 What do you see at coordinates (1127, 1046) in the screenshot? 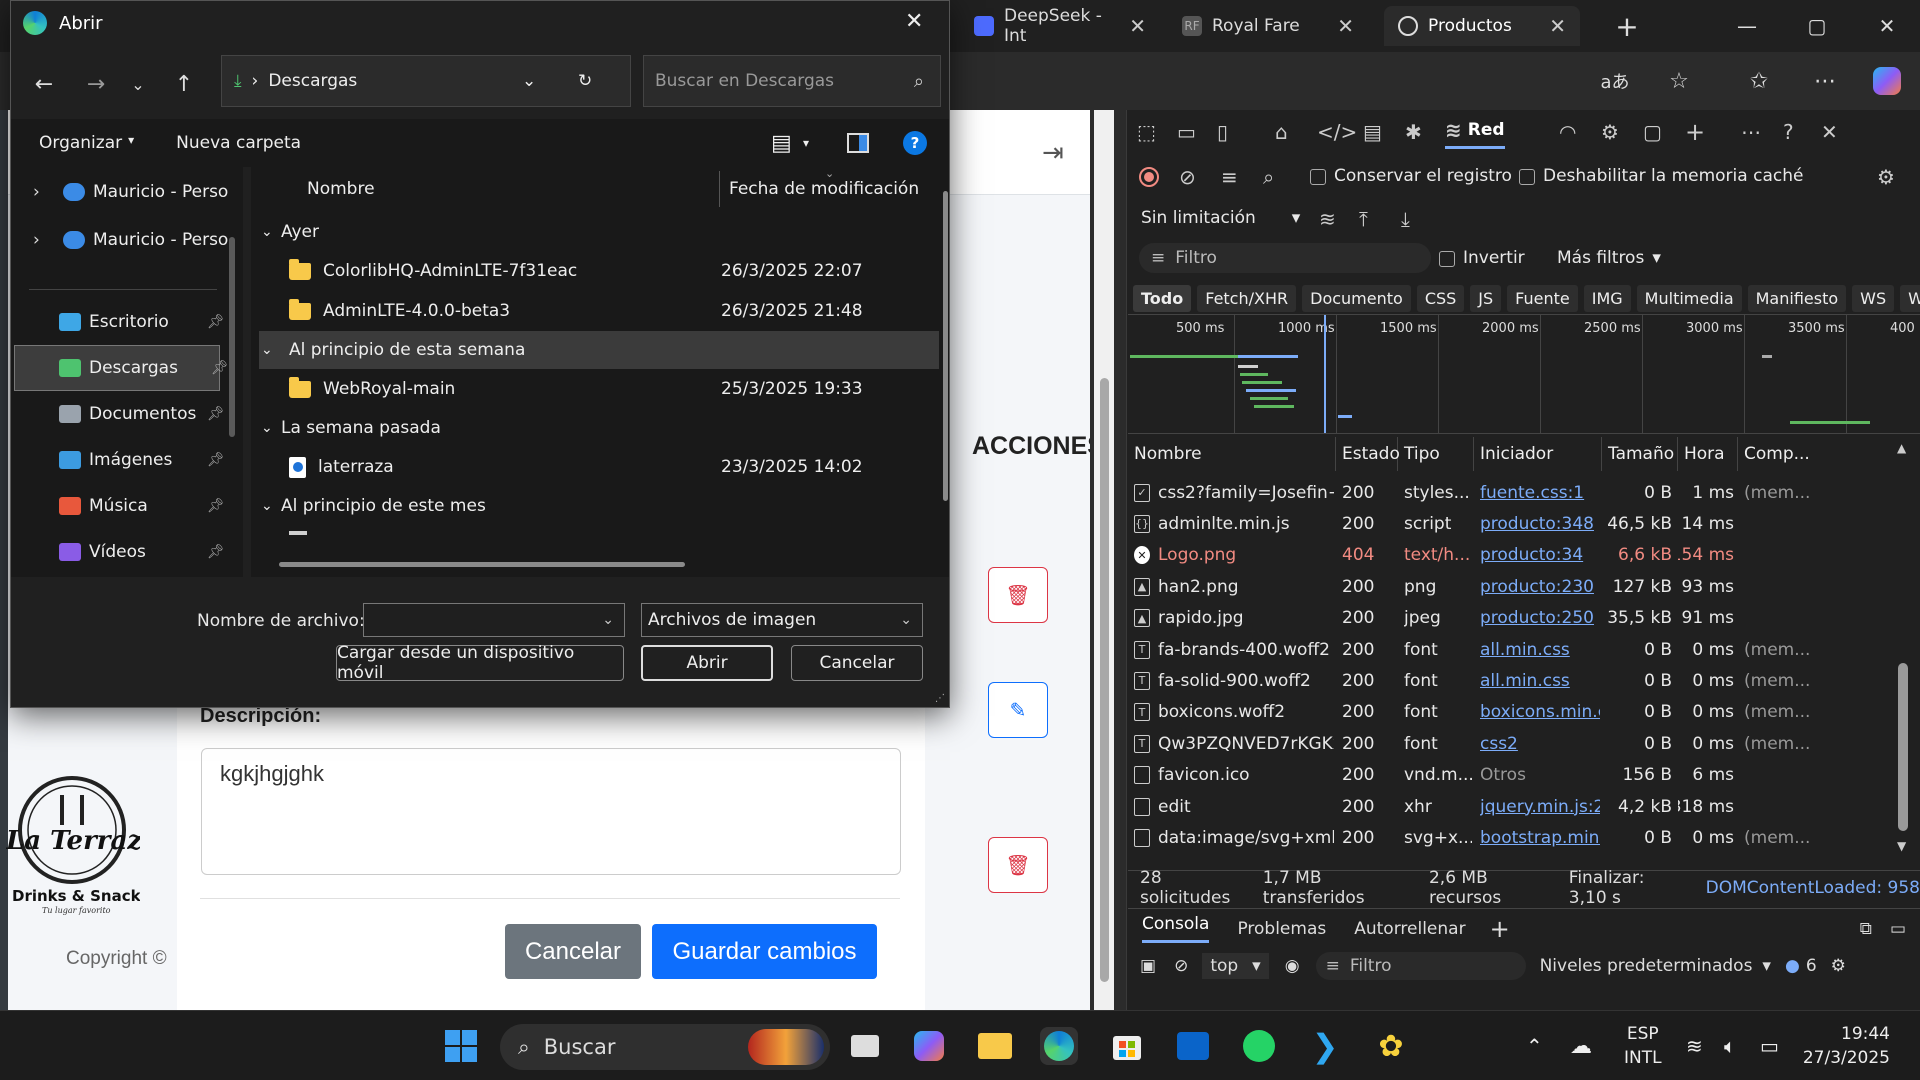
I see `microsoft-store-icon` at bounding box center [1127, 1046].